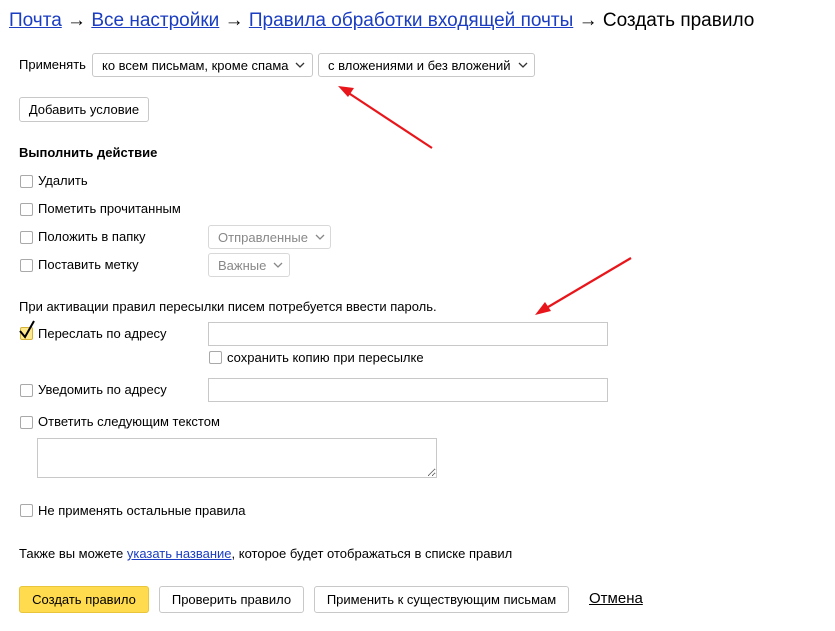 This screenshot has height=631, width=835. I want to click on add-condition-button: Добавить условие, so click(84, 109).